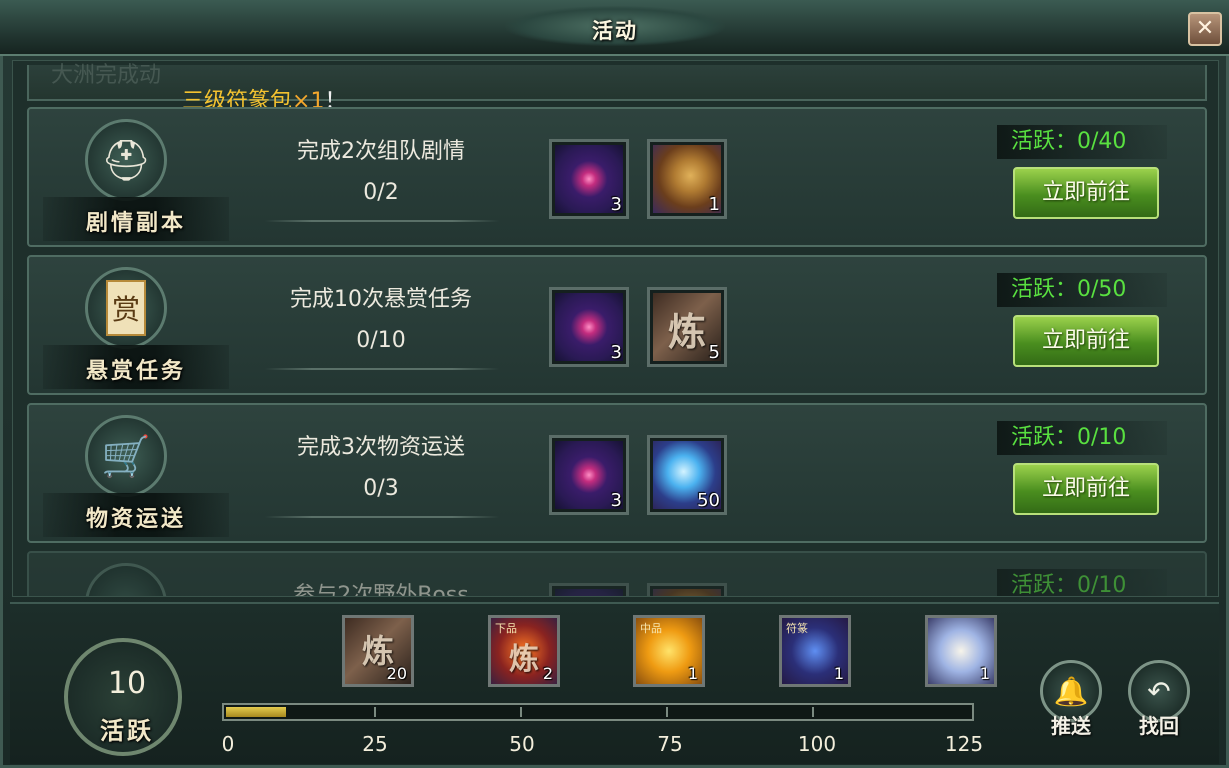 The width and height of the screenshot is (1229, 768). I want to click on reward-slot: 50, so click(687, 475).